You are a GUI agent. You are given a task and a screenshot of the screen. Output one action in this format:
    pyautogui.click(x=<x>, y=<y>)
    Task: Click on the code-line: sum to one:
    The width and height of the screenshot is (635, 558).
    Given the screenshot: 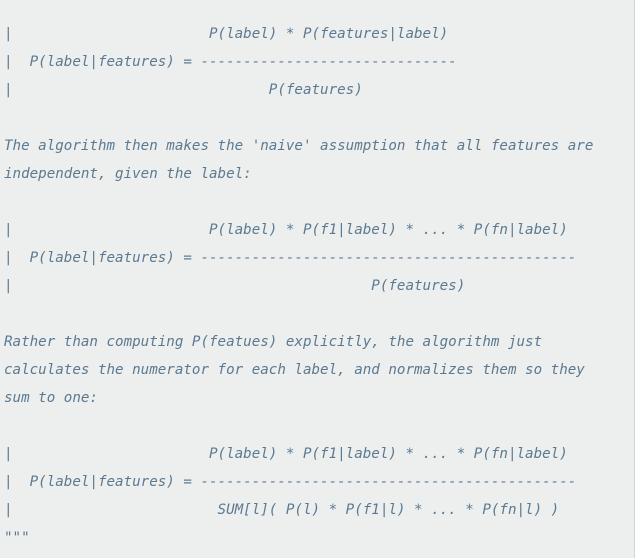 What is the action you would take?
    pyautogui.click(x=51, y=398)
    